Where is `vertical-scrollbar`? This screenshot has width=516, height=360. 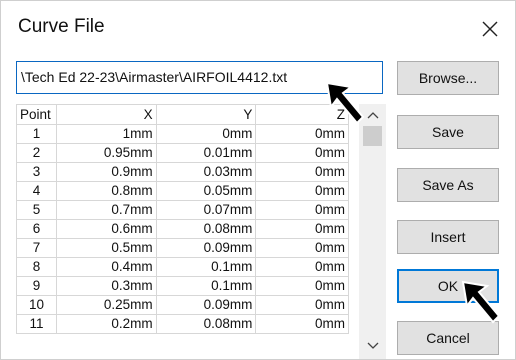
vertical-scrollbar is located at coordinates (372, 231).